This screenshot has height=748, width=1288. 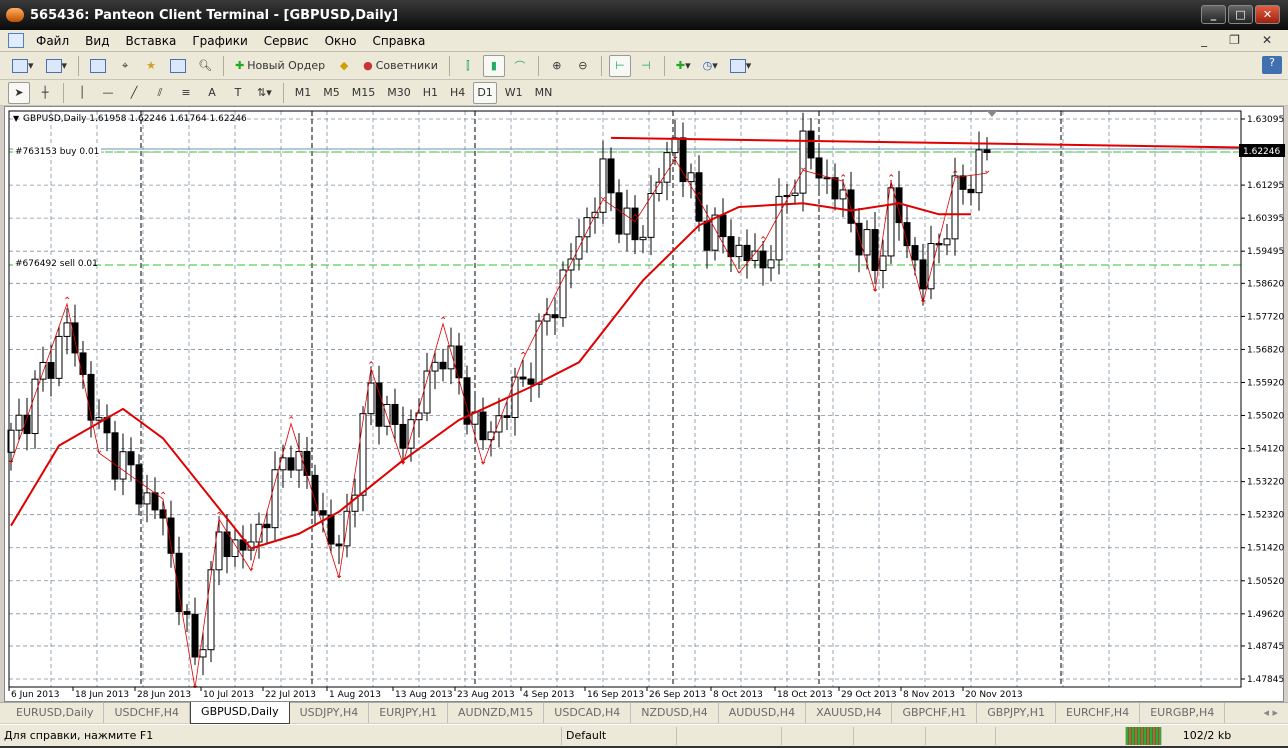 I want to click on mdi-close-button: ✕, so click(x=1267, y=40).